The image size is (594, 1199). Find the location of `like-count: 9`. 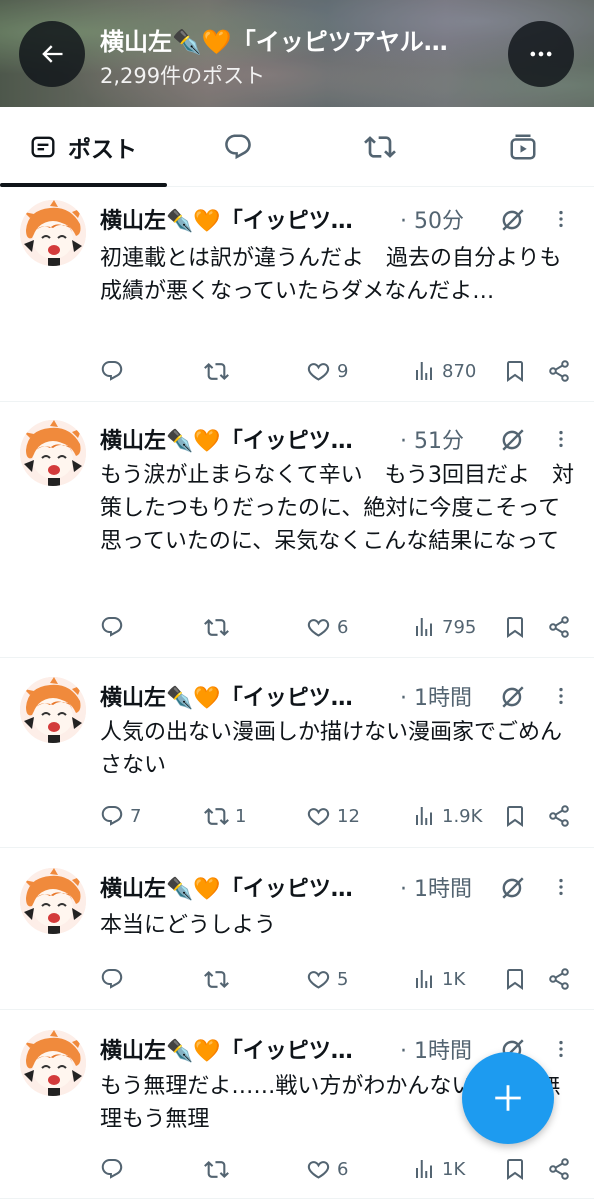

like-count: 9 is located at coordinates (343, 371).